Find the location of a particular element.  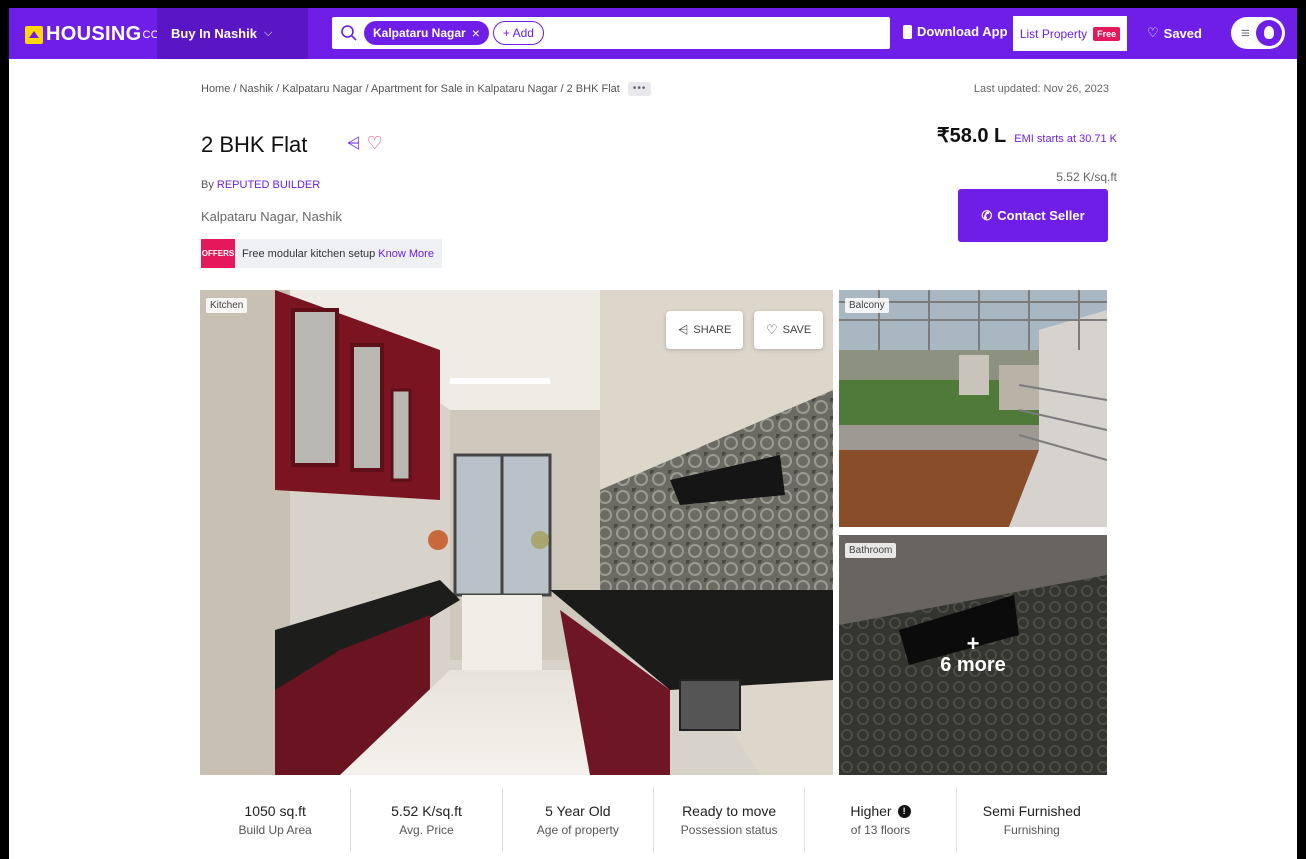

search-bar: Kalpataru Nagar × + Add is located at coordinates (611, 33).